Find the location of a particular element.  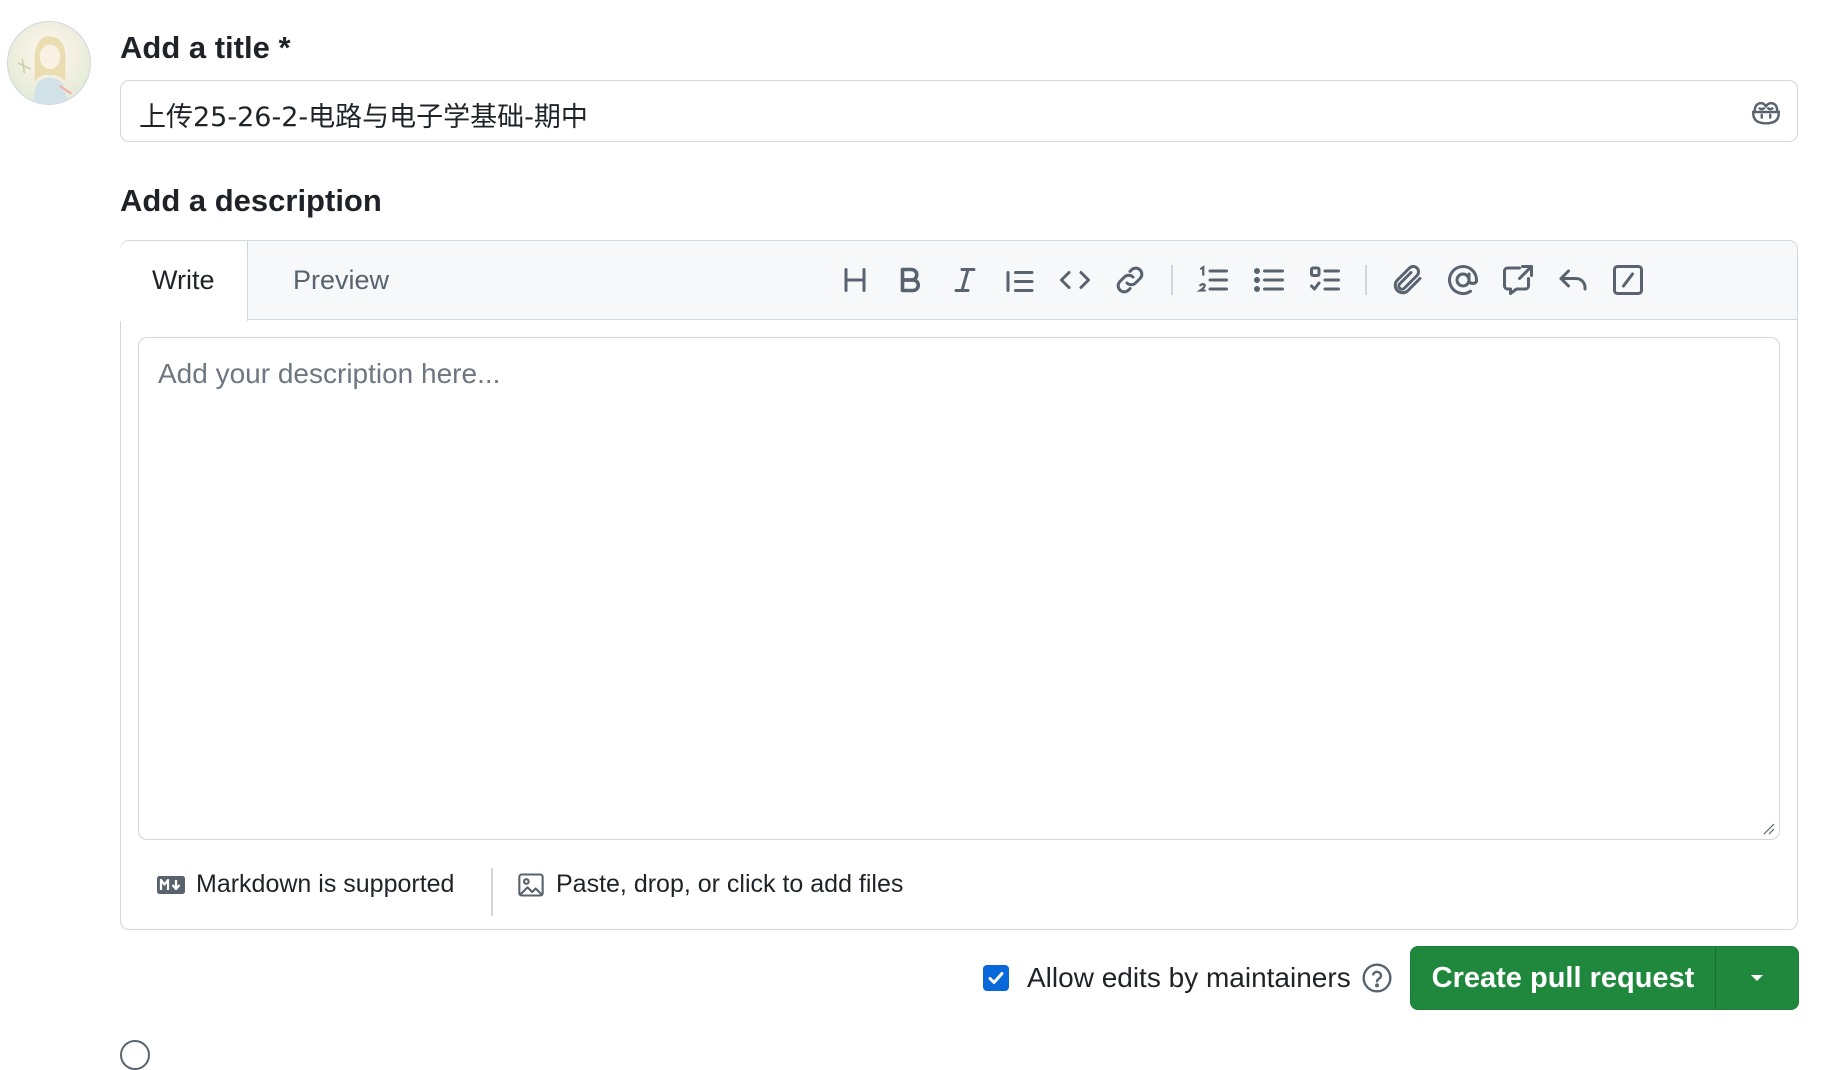

create-pull-request-button: Create pull request is located at coordinates (1563, 978).